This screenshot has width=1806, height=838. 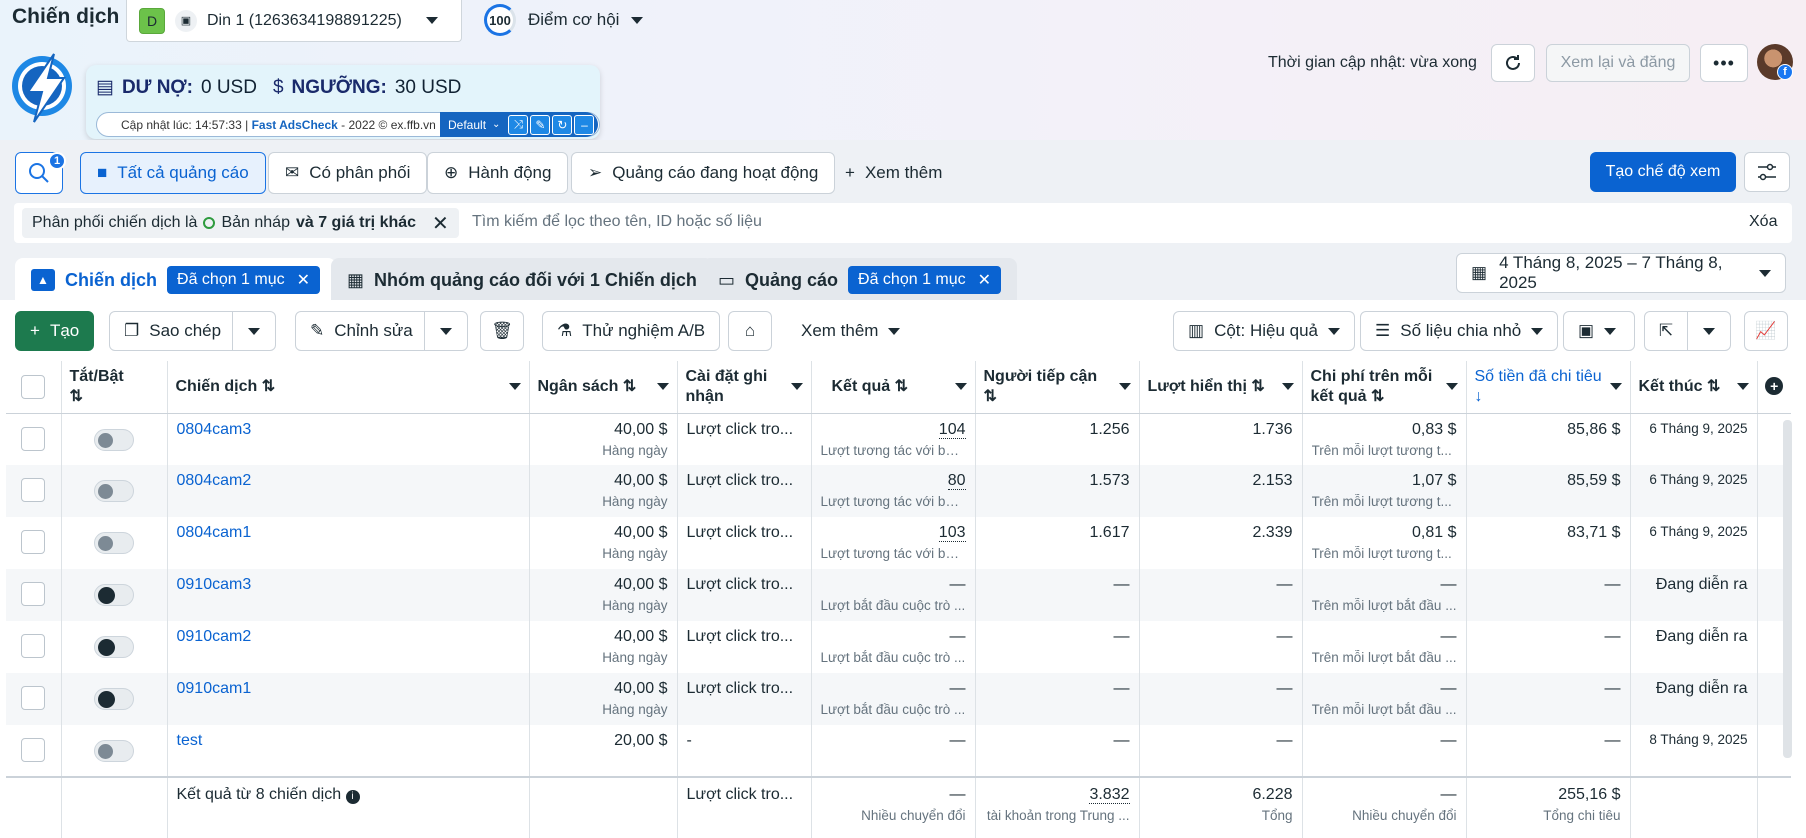 What do you see at coordinates (641, 636) in the screenshot?
I see `budget-value: 40,00 $` at bounding box center [641, 636].